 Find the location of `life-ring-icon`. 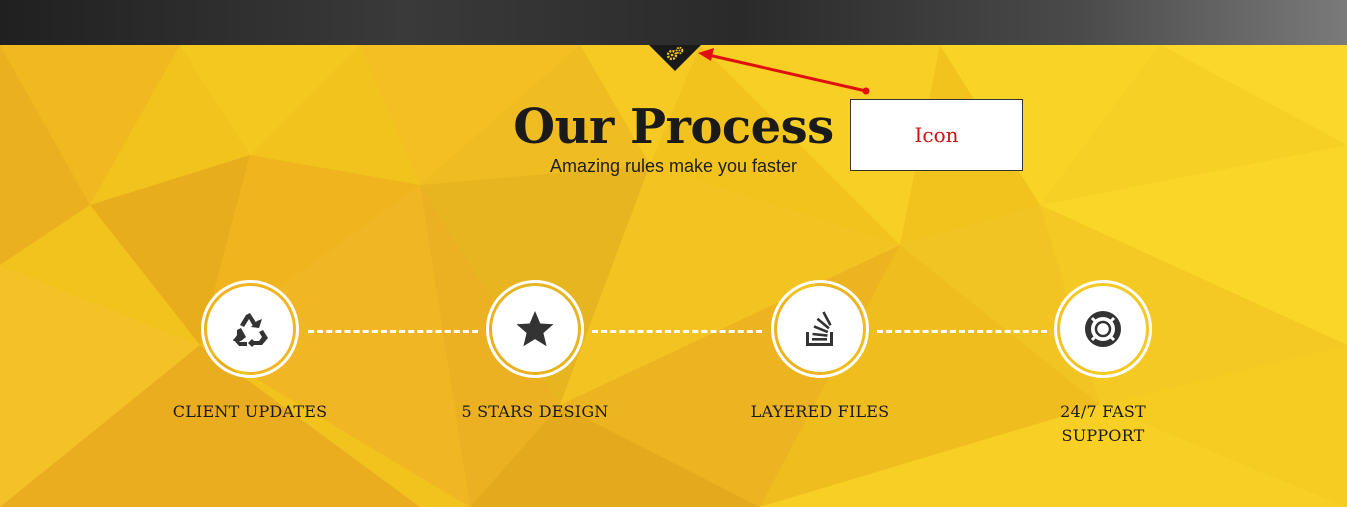

life-ring-icon is located at coordinates (1103, 329).